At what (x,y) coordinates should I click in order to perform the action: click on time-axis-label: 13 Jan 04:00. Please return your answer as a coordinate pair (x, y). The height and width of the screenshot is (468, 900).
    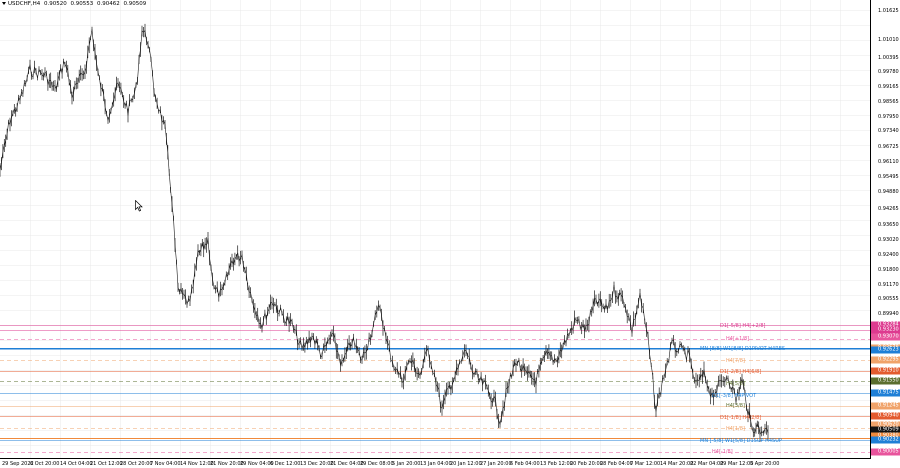
    Looking at the image, I should click on (436, 464).